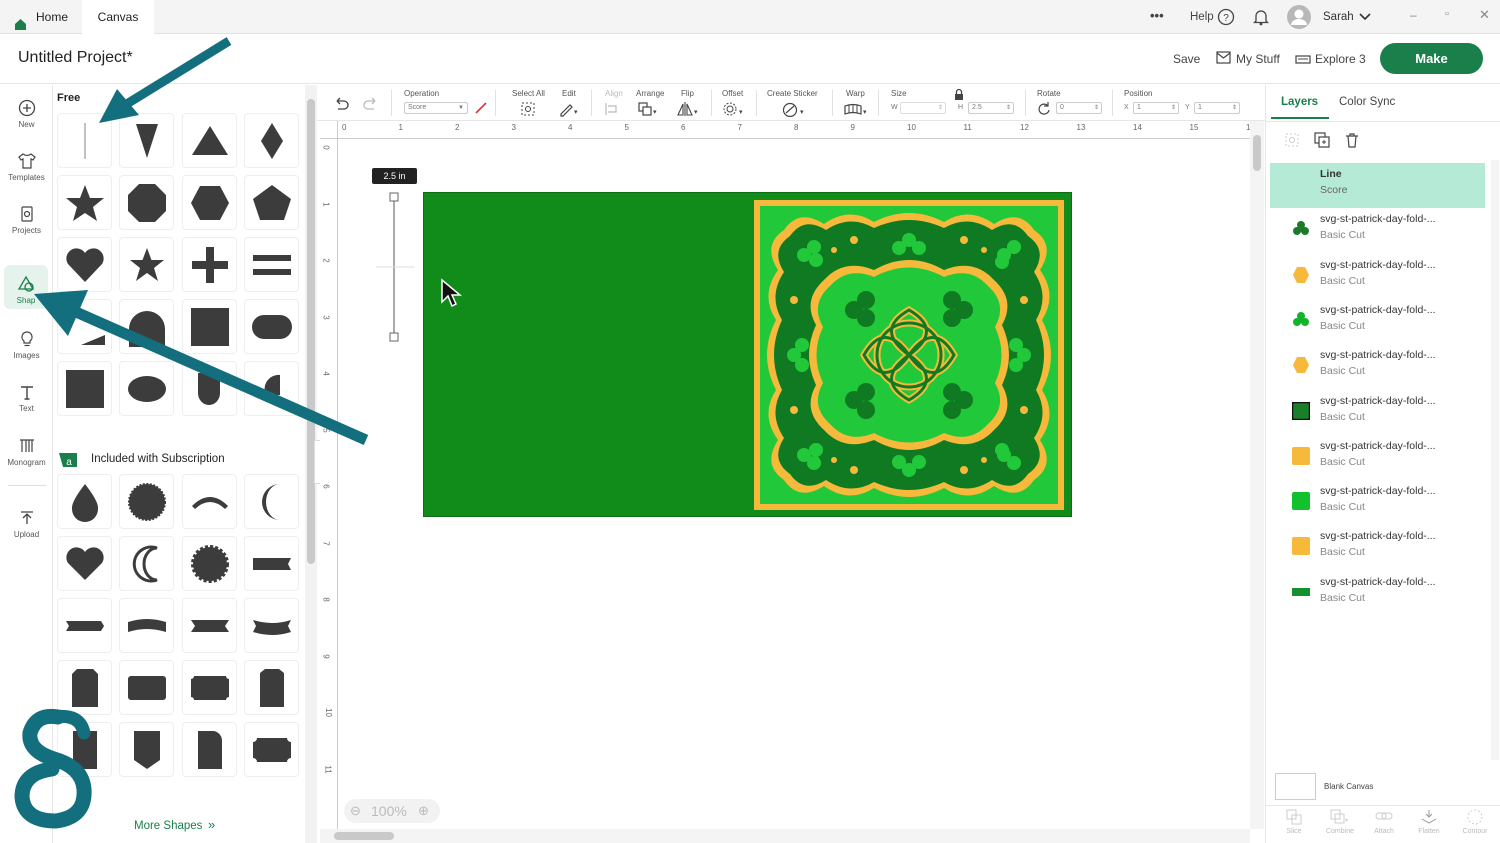 The width and height of the screenshot is (1500, 843). What do you see at coordinates (209, 687) in the screenshot?
I see `shape-ticket` at bounding box center [209, 687].